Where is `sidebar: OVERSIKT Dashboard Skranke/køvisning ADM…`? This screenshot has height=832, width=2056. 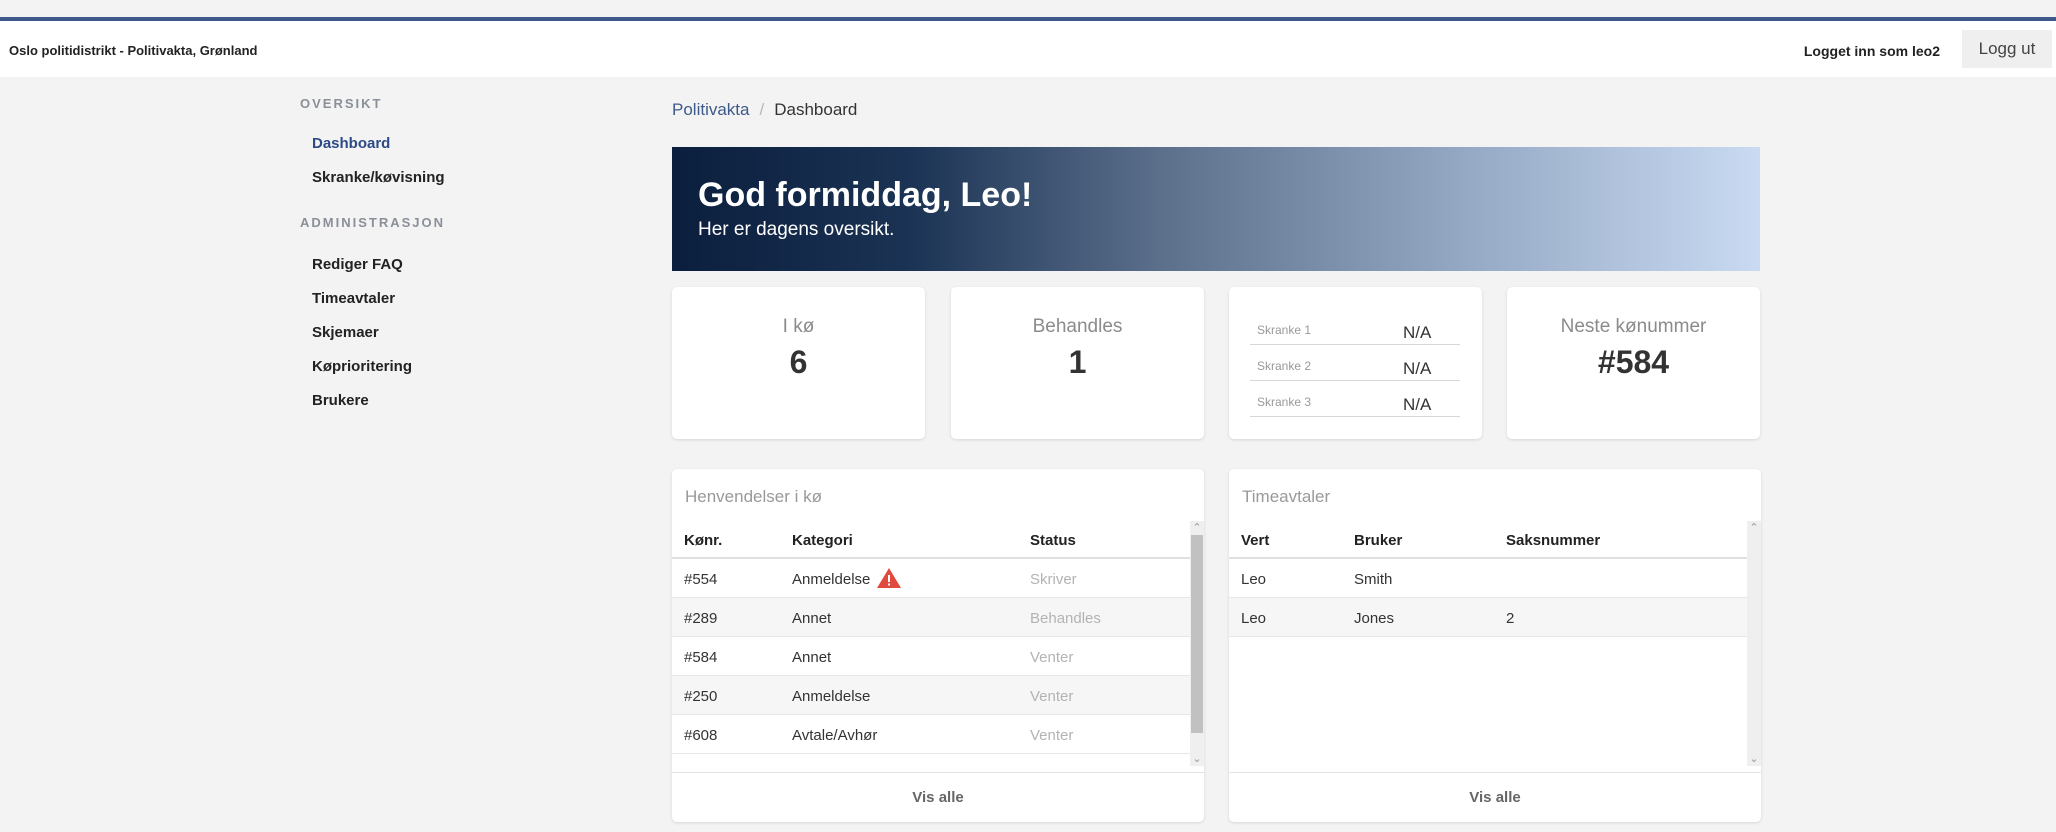
sidebar: OVERSIKT Dashboard Skranke/køvisning ADM… is located at coordinates (450, 261).